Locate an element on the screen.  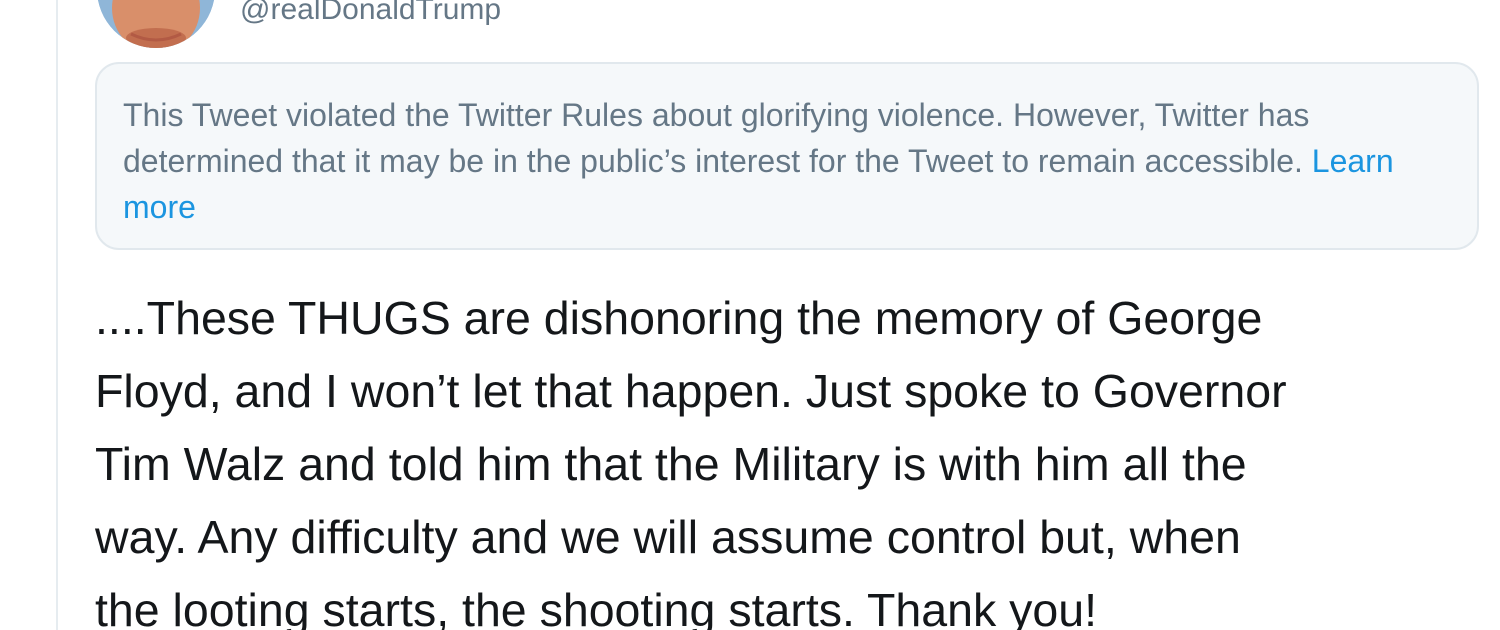
user-handle: @realDonaldTrump is located at coordinates (370, 14).